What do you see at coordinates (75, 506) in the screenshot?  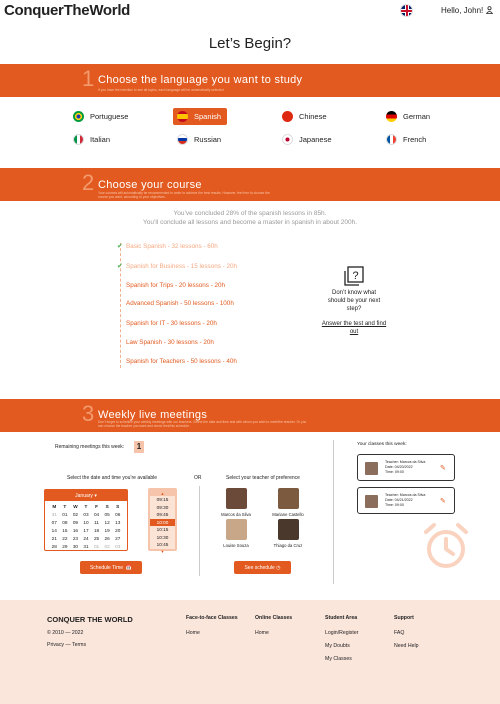 I see `weekday-label: W` at bounding box center [75, 506].